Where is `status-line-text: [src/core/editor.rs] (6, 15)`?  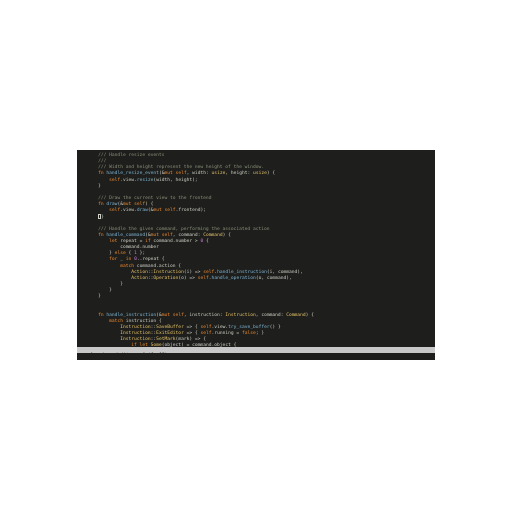 status-line-text: [src/core/editor.rs] (6, 15) is located at coordinates (129, 355).